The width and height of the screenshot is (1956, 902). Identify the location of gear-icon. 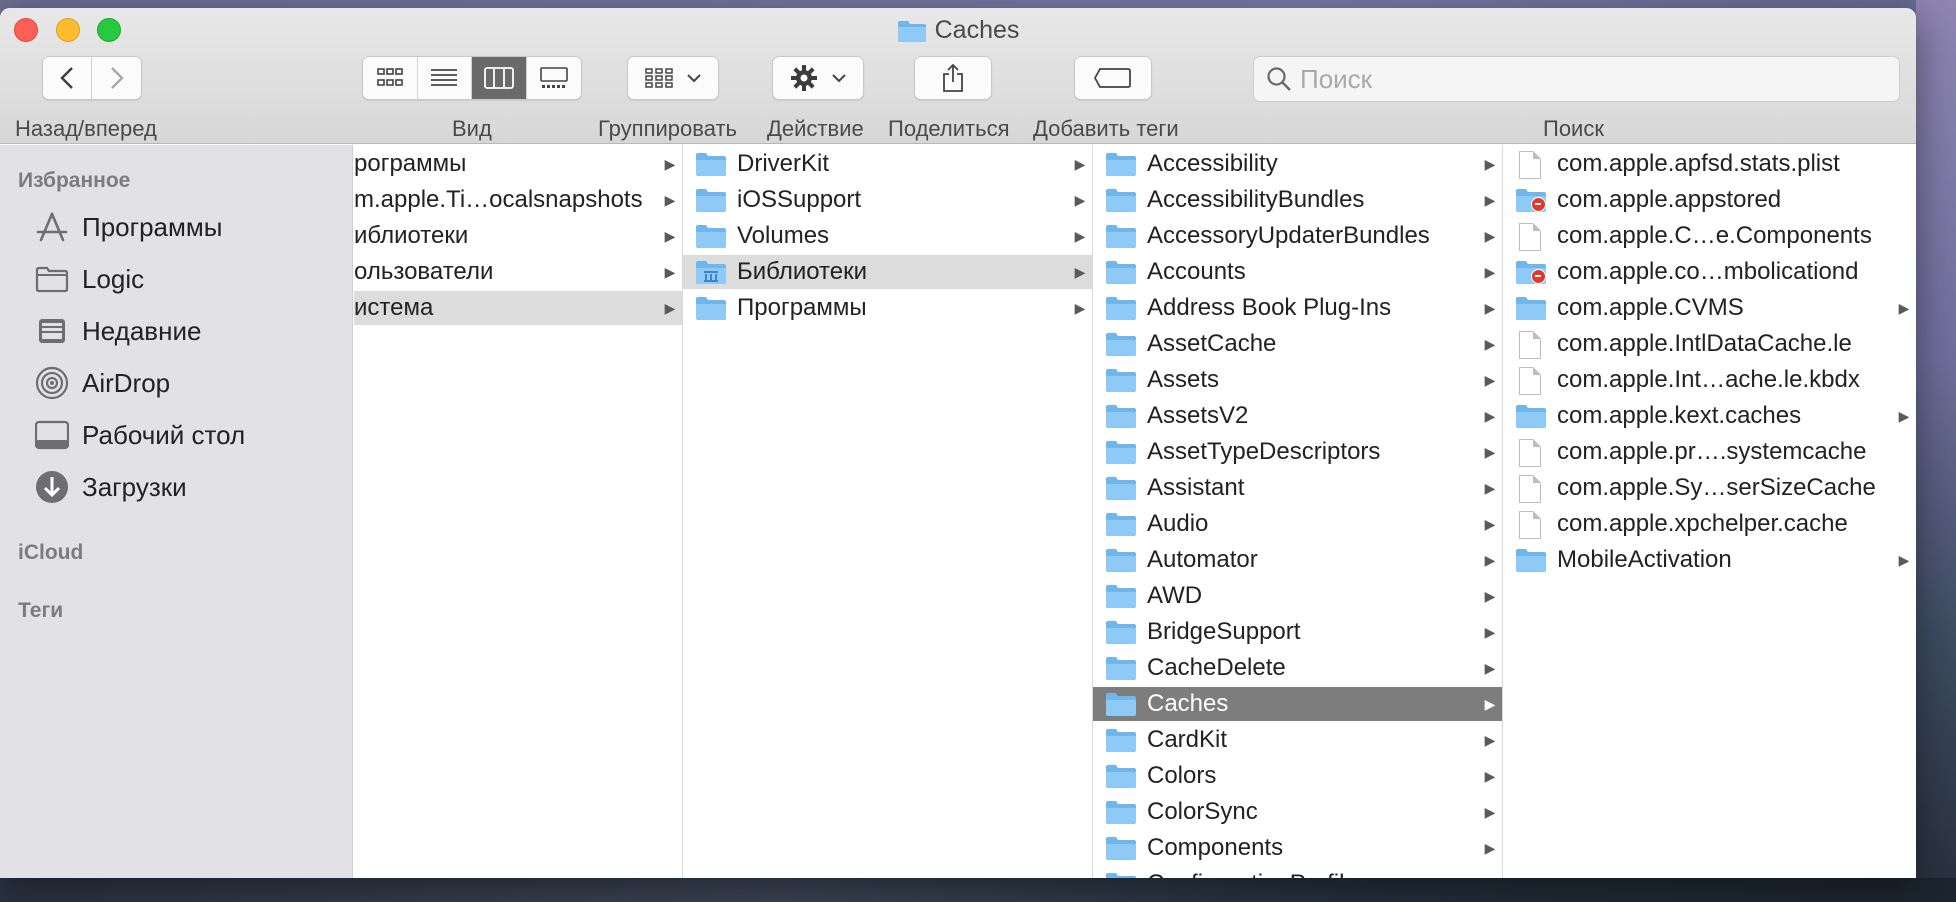
(804, 78).